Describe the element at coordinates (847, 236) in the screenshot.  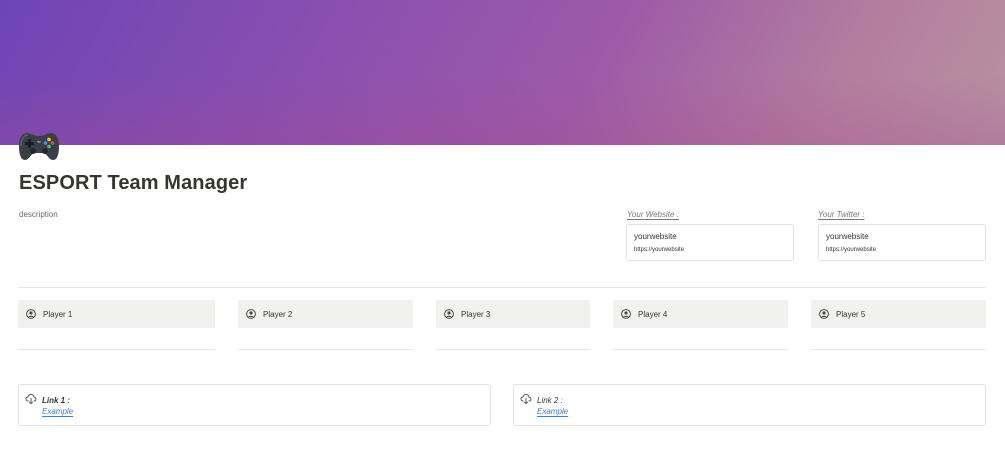
I see `twitter-bookmark-title: yourwebsite` at that location.